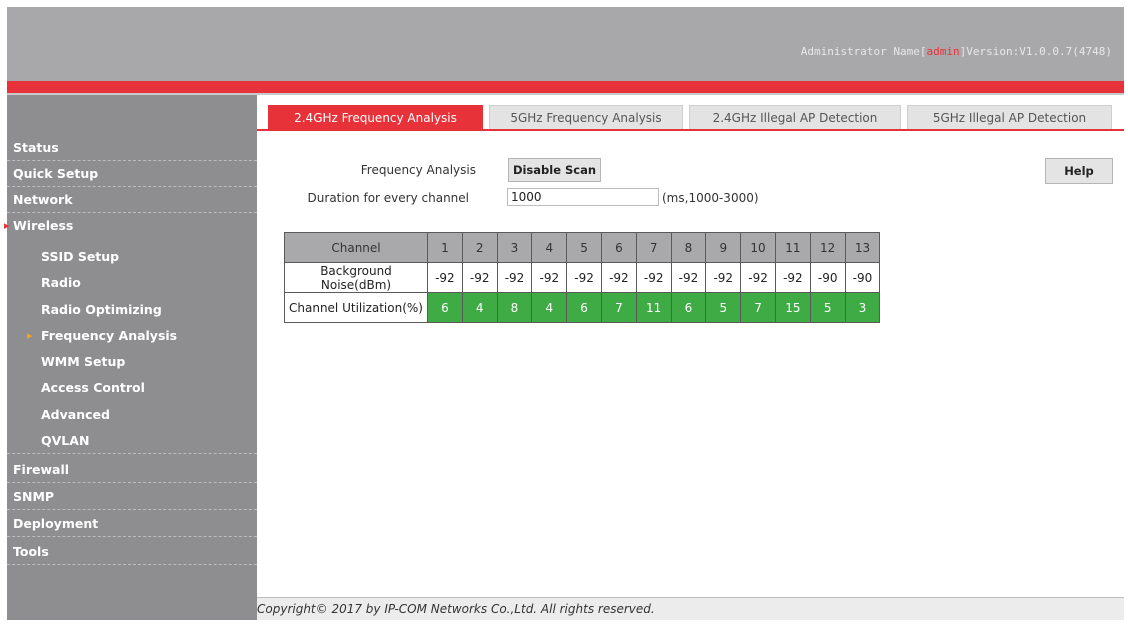 The height and width of the screenshot is (625, 1128). Describe the element at coordinates (445, 247) in the screenshot. I see `channel-cell: 1` at that location.